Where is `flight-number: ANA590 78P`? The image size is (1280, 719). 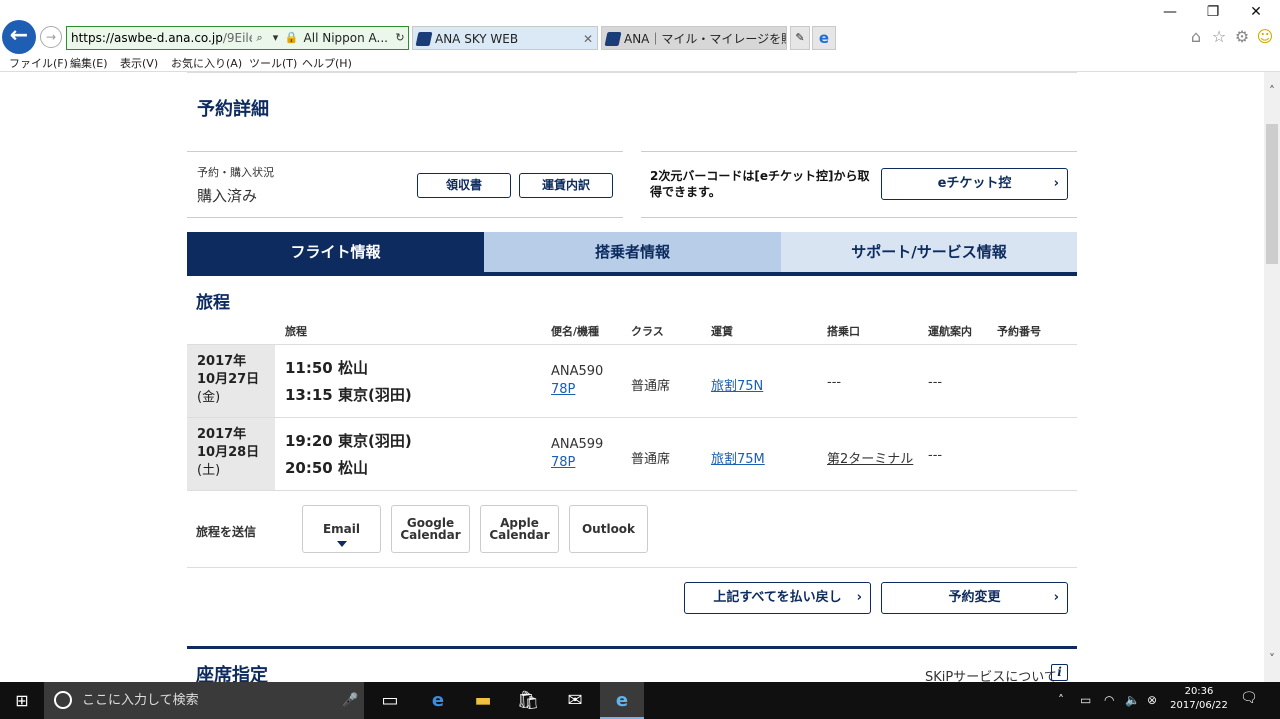
flight-number: ANA590 78P is located at coordinates (577, 381).